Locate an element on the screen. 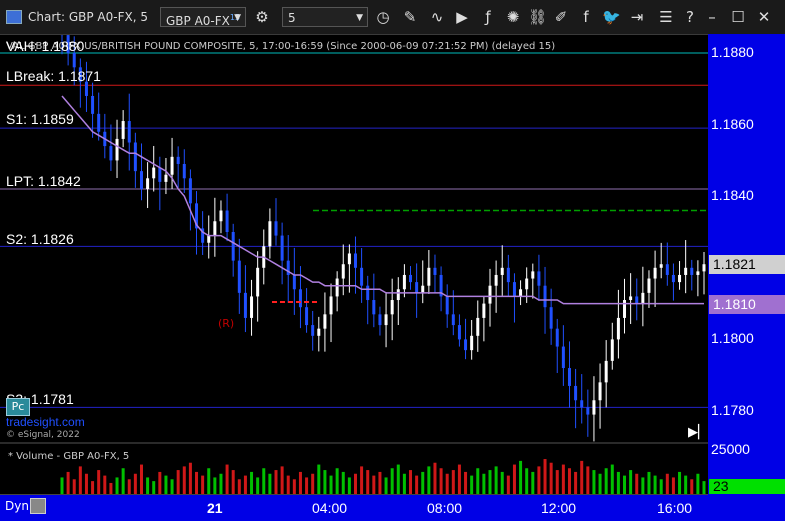  minimize-icon: – is located at coordinates (712, 17).